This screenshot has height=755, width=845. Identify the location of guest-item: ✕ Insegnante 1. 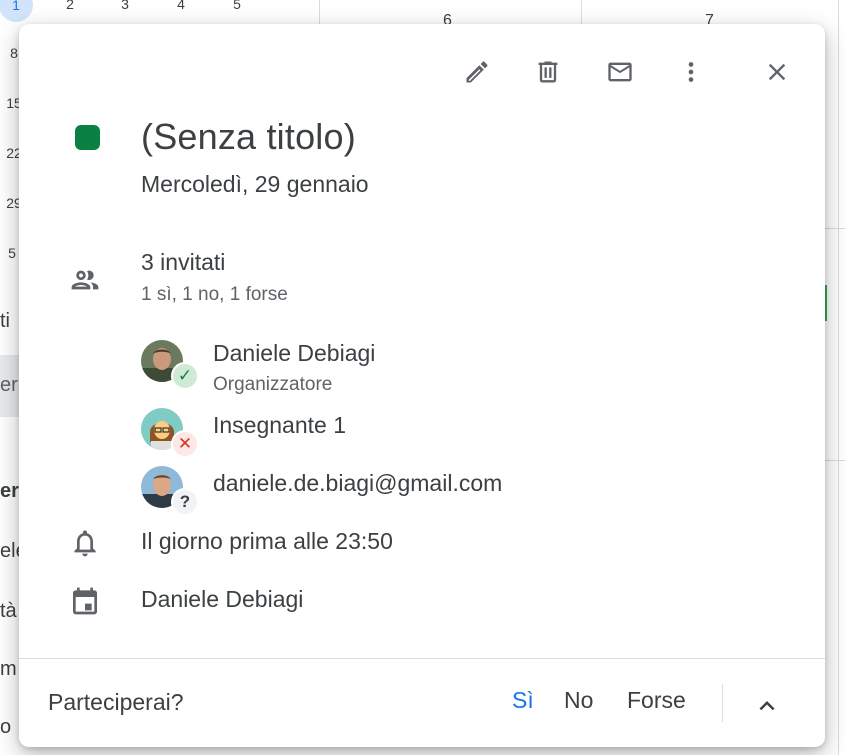
(301, 433).